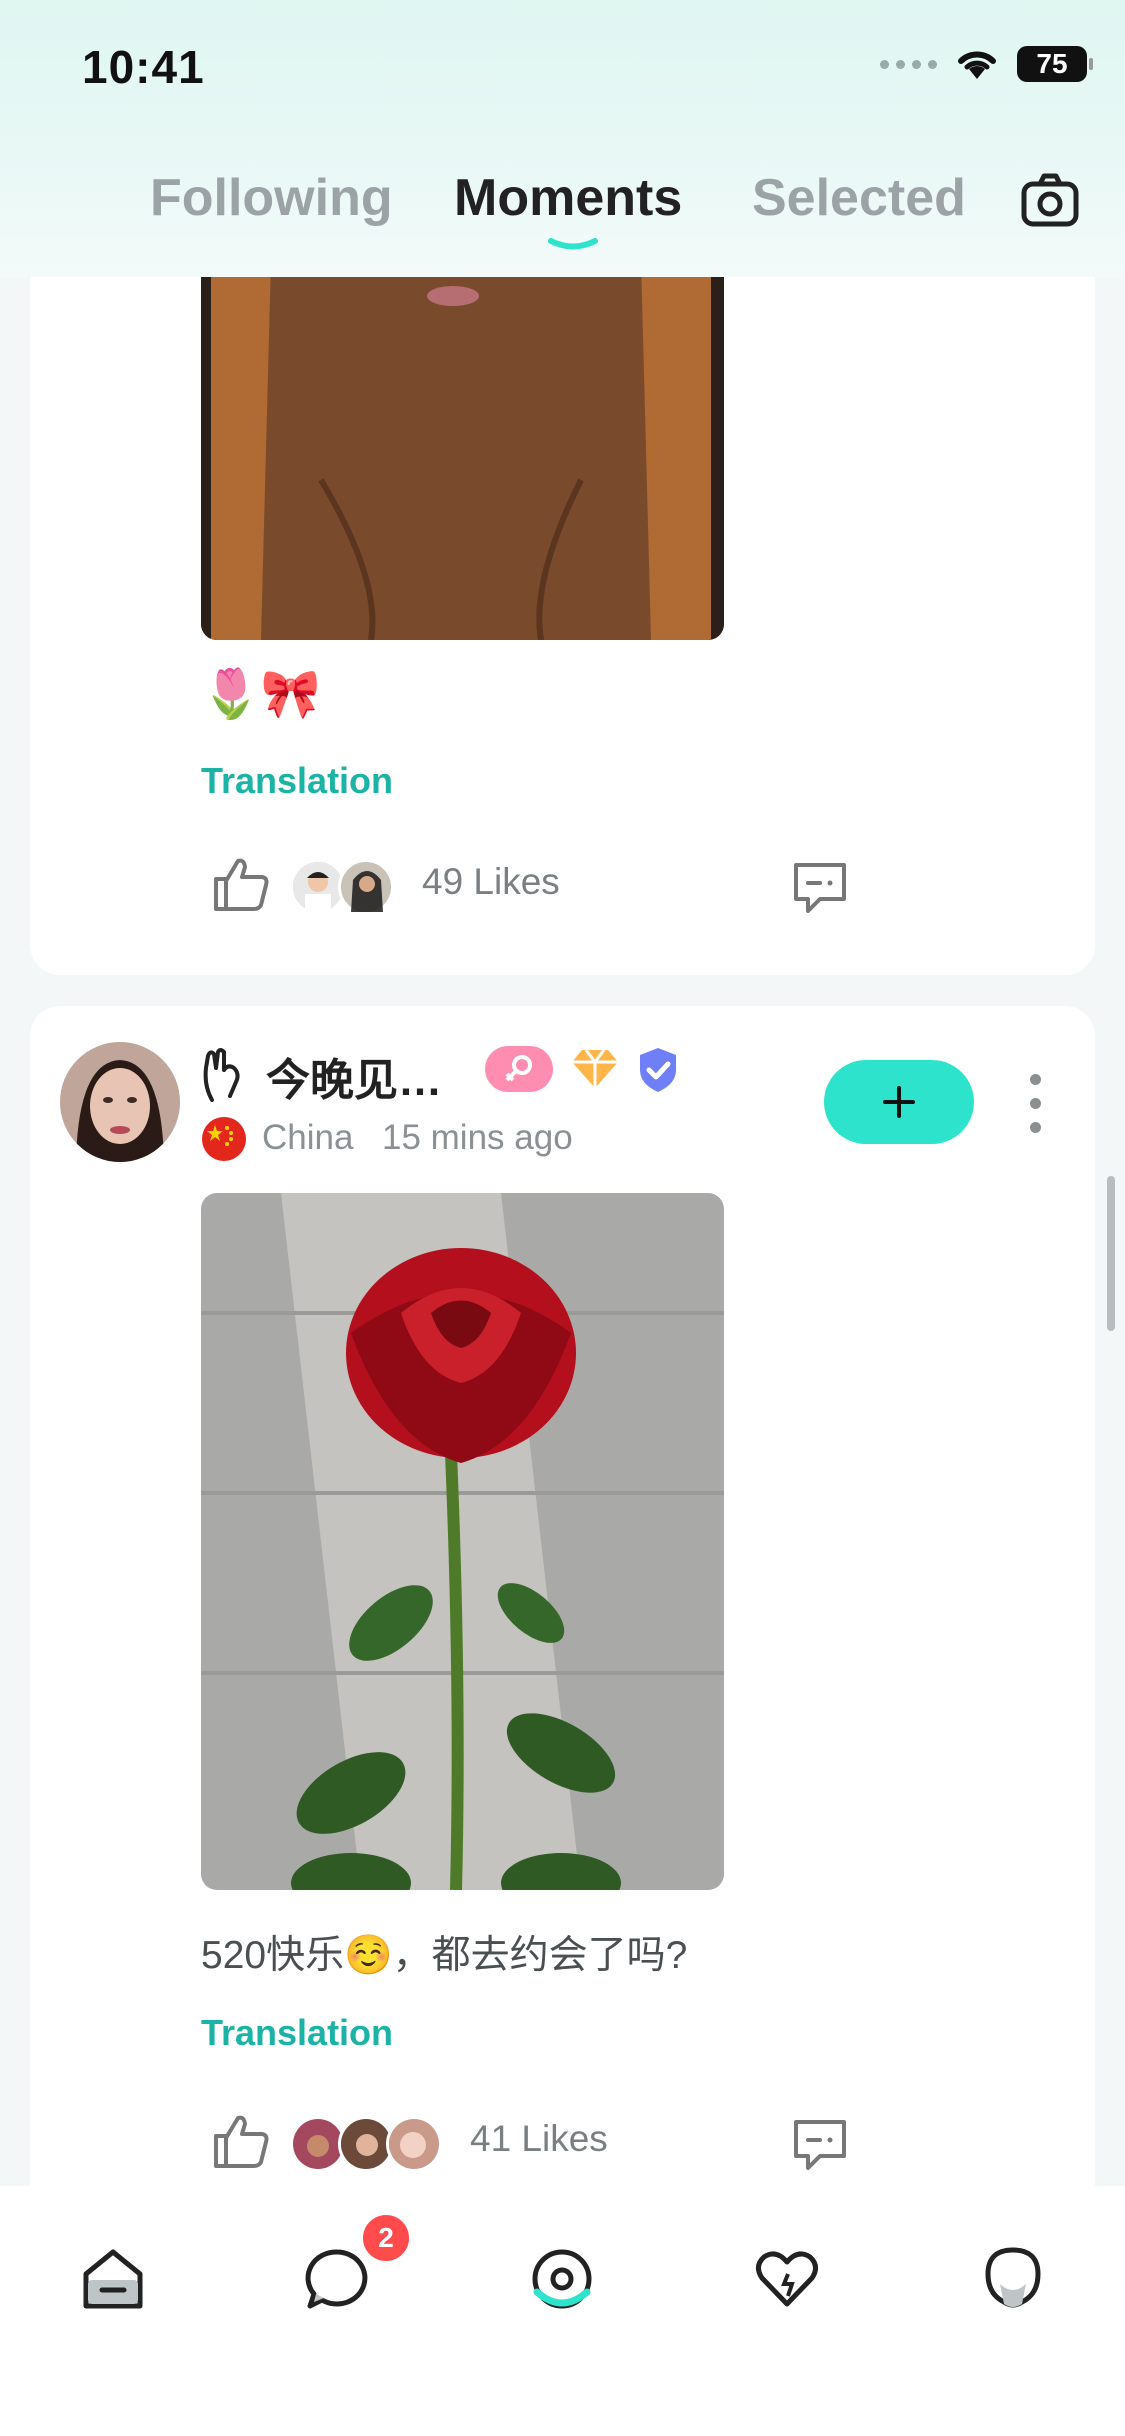  I want to click on plus-icon, so click(899, 1102).